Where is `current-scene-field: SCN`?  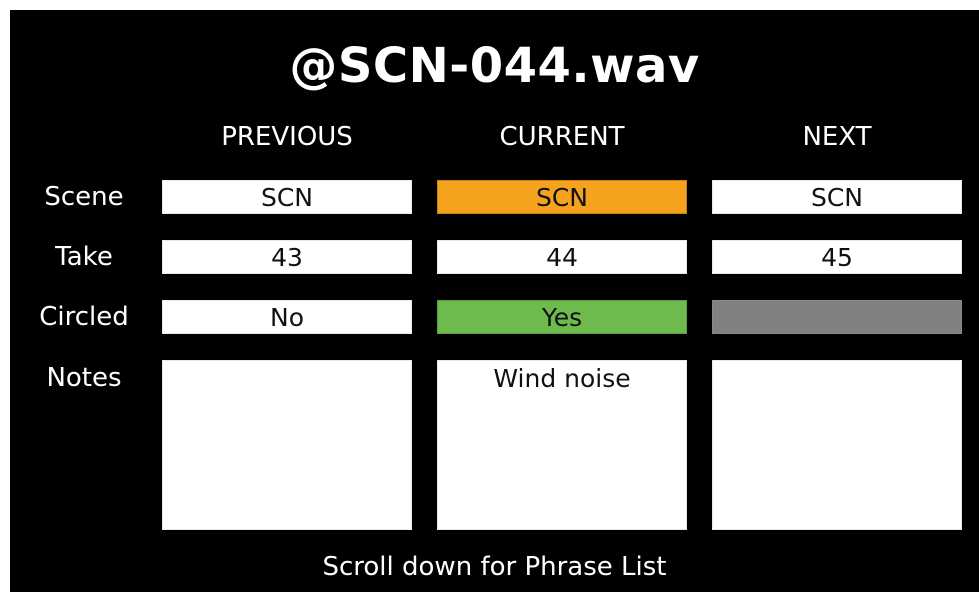
current-scene-field: SCN is located at coordinates (562, 197).